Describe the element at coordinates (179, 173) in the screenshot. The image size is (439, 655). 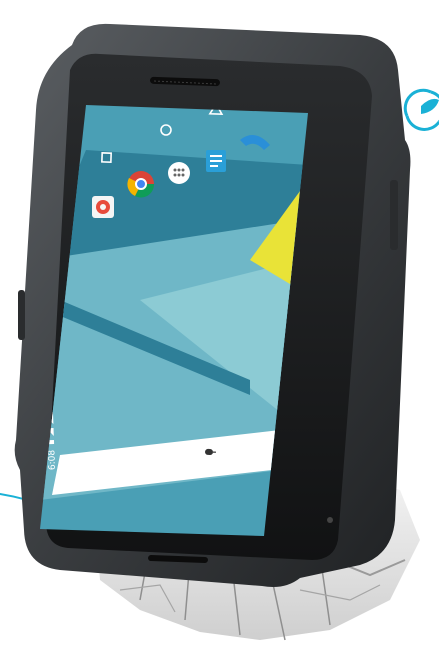
I see `app-drawer-icon` at that location.